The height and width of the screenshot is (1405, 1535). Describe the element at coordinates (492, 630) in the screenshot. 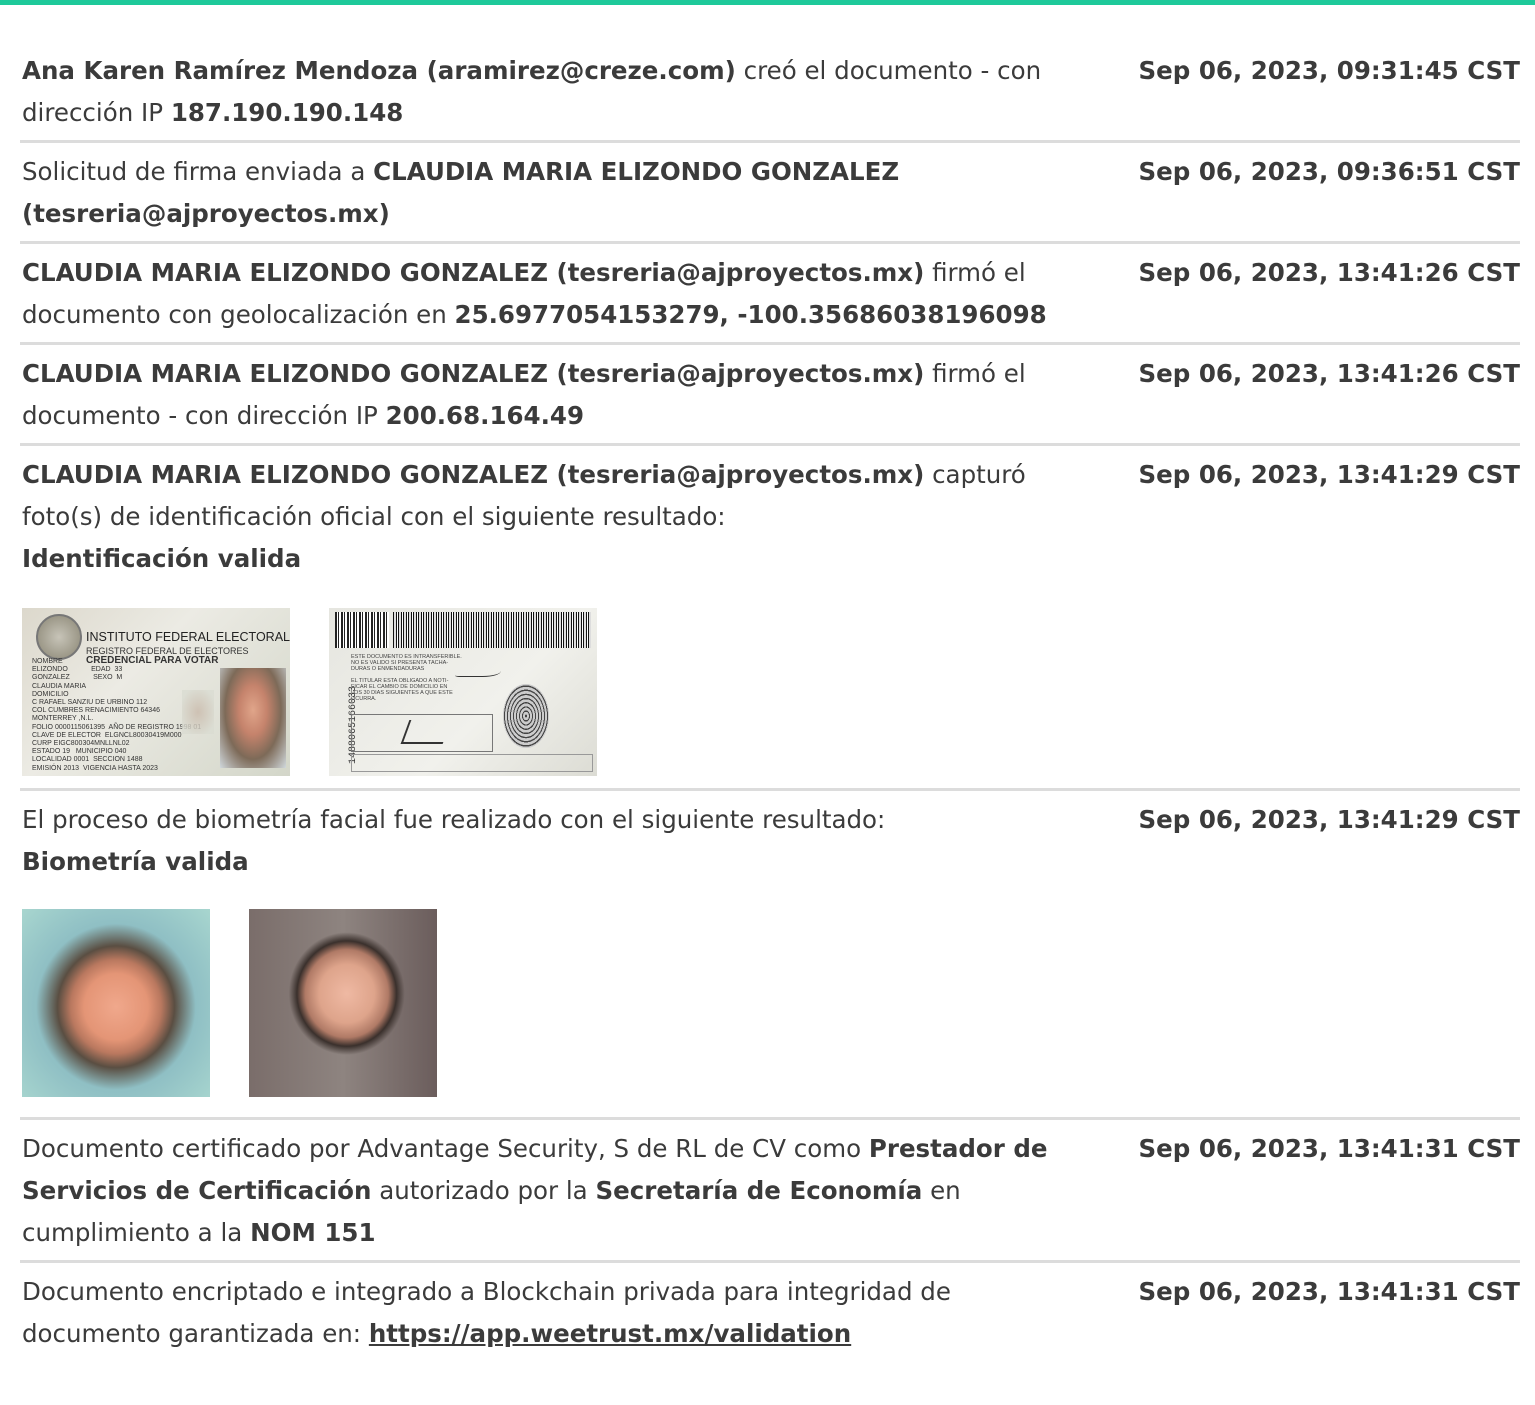

I see `pdf417-barcode-icon` at that location.